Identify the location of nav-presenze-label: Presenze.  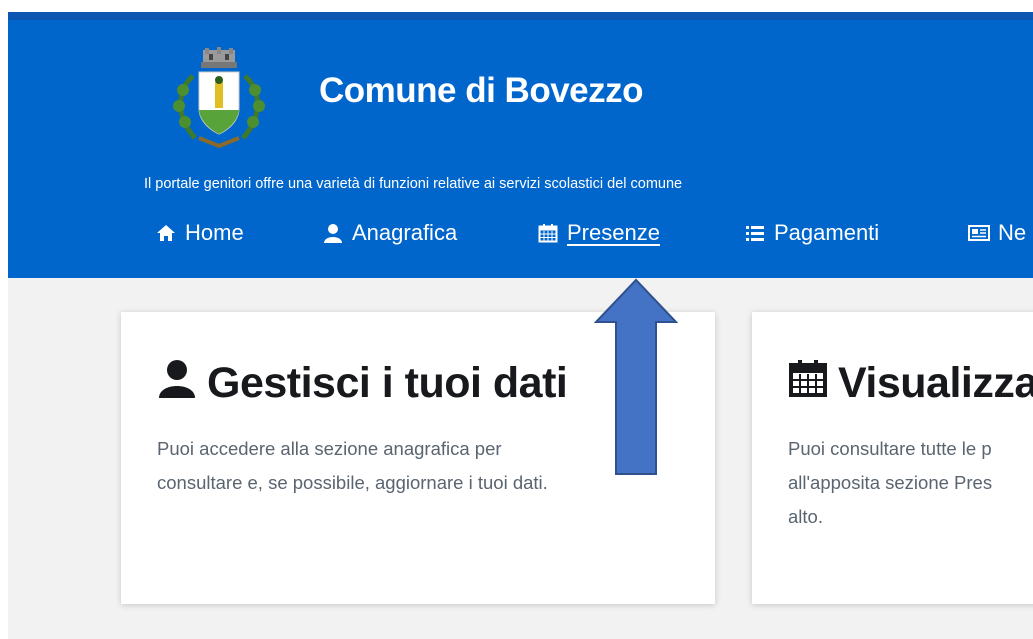
(613, 232).